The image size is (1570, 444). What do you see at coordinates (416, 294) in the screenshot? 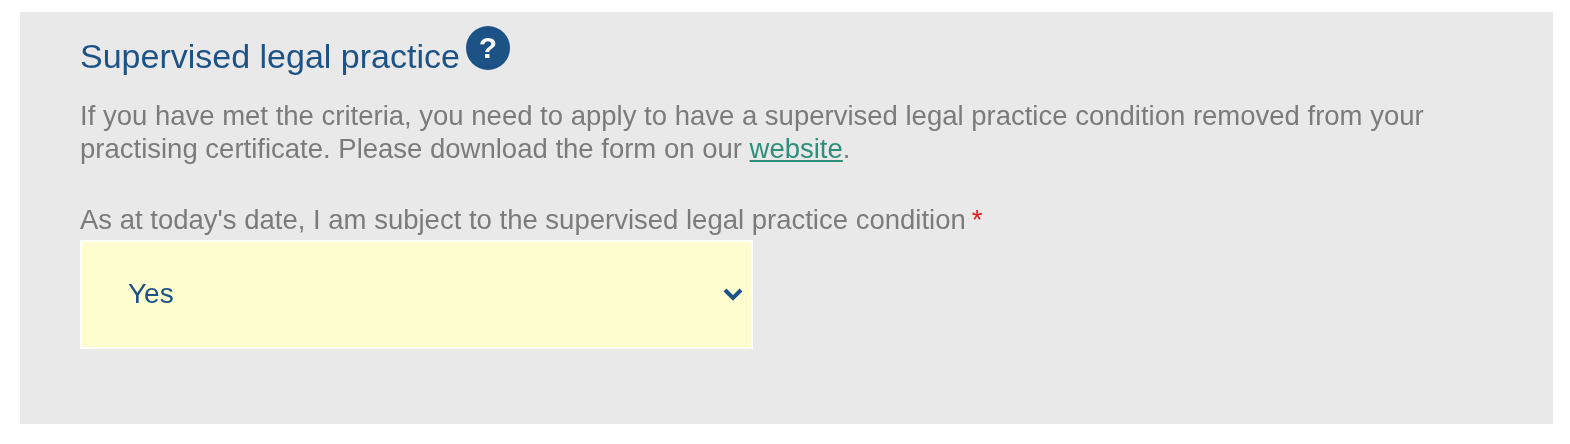
I see `dropdown-field: Yes` at bounding box center [416, 294].